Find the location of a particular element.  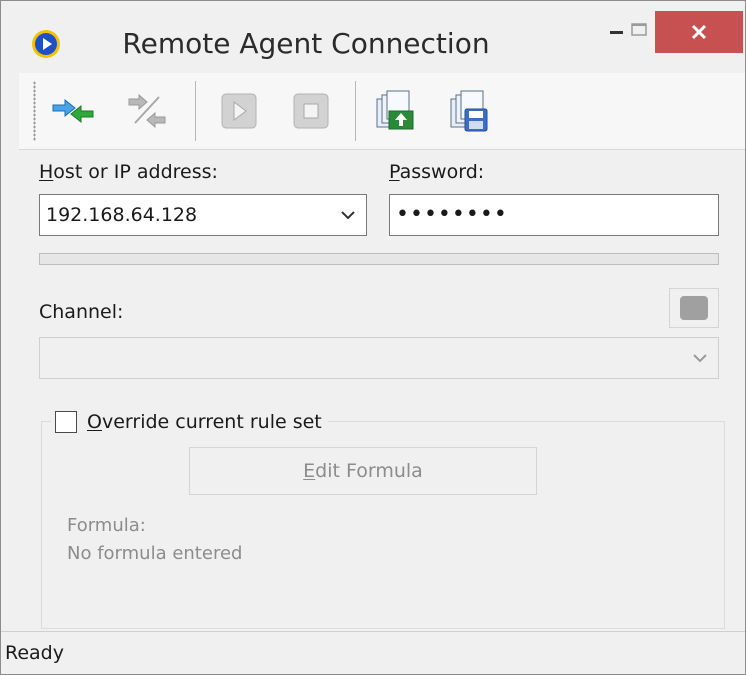

channel-button-icon is located at coordinates (694, 308).